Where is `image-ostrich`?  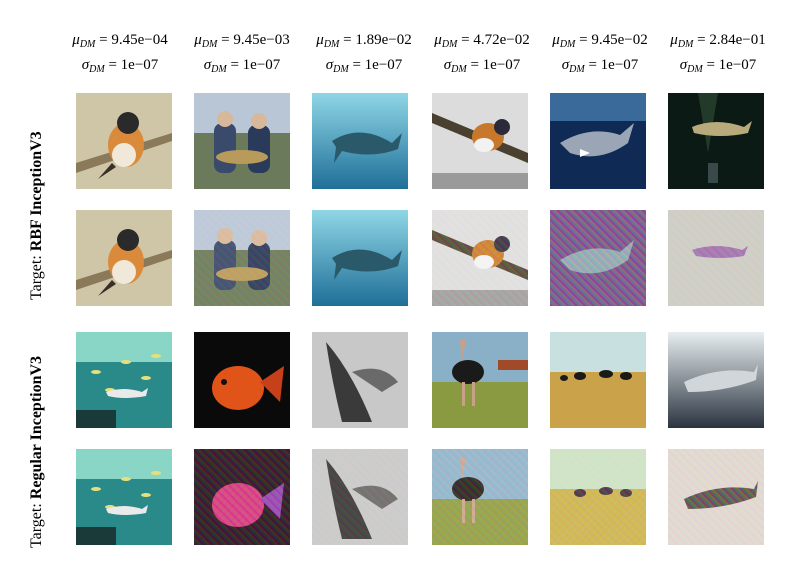 image-ostrich is located at coordinates (480, 380).